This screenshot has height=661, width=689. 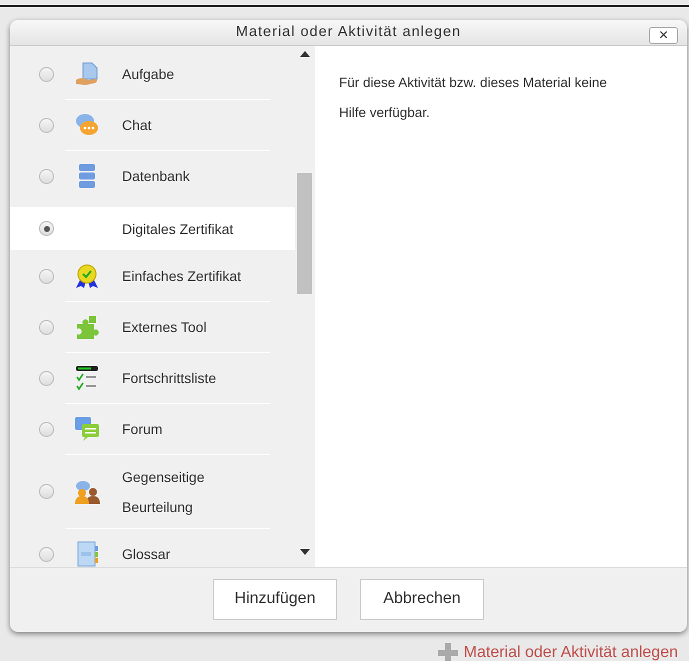 What do you see at coordinates (275, 599) in the screenshot?
I see `add-button: Hinzufügen` at bounding box center [275, 599].